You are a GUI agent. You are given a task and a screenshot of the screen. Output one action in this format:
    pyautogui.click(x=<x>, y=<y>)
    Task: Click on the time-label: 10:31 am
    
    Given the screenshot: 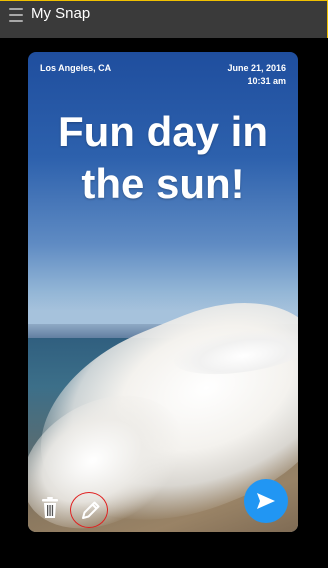 What is the action you would take?
    pyautogui.click(x=266, y=81)
    